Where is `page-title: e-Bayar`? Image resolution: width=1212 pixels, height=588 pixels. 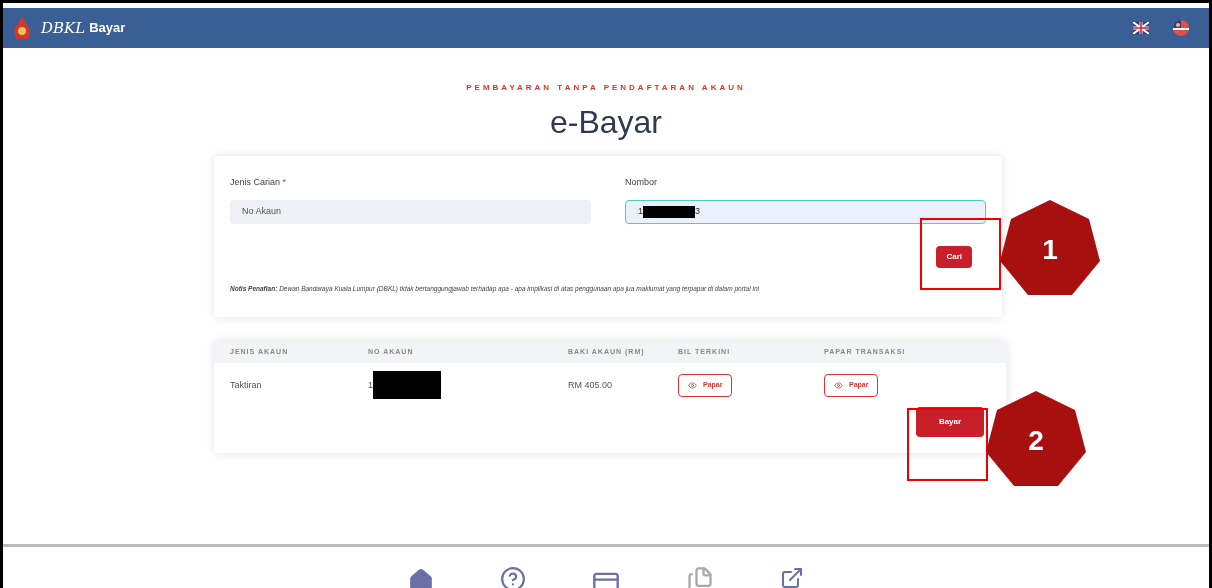 page-title: e-Bayar is located at coordinates (605, 122).